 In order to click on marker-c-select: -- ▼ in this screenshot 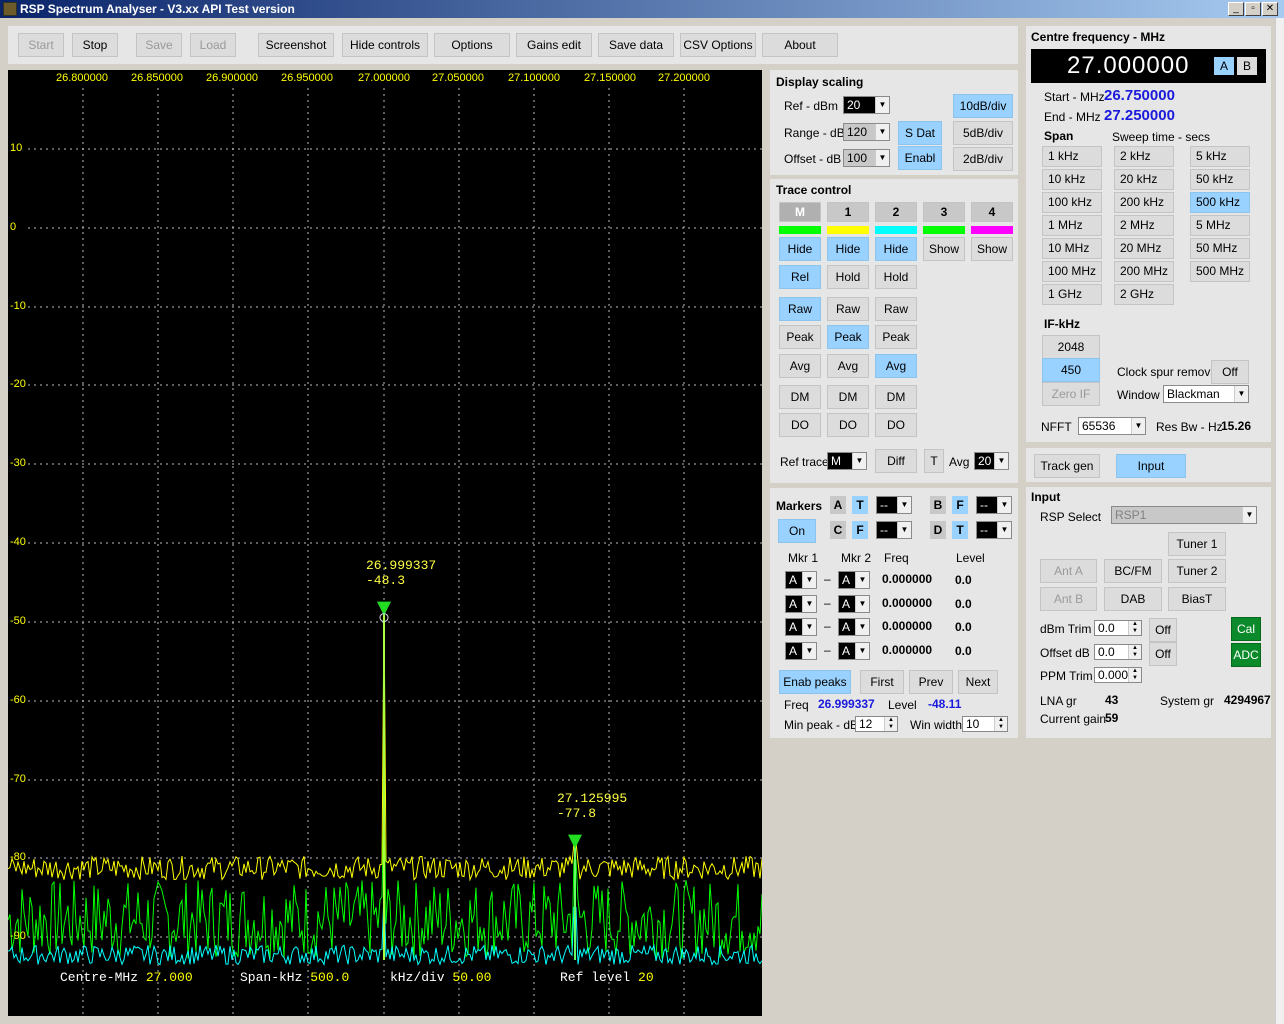, I will do `click(894, 530)`.